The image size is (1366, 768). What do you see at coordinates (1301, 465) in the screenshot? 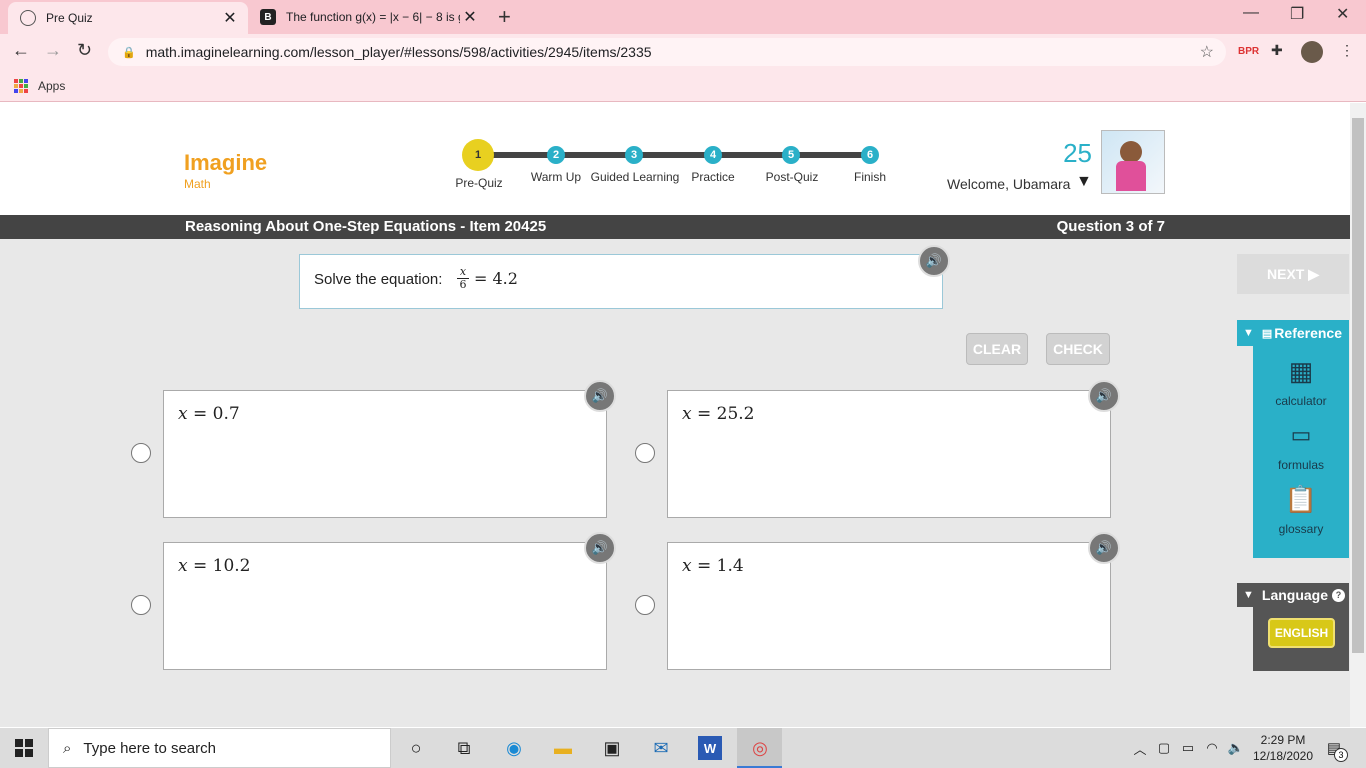
I see `formulas-label: formulas` at bounding box center [1301, 465].